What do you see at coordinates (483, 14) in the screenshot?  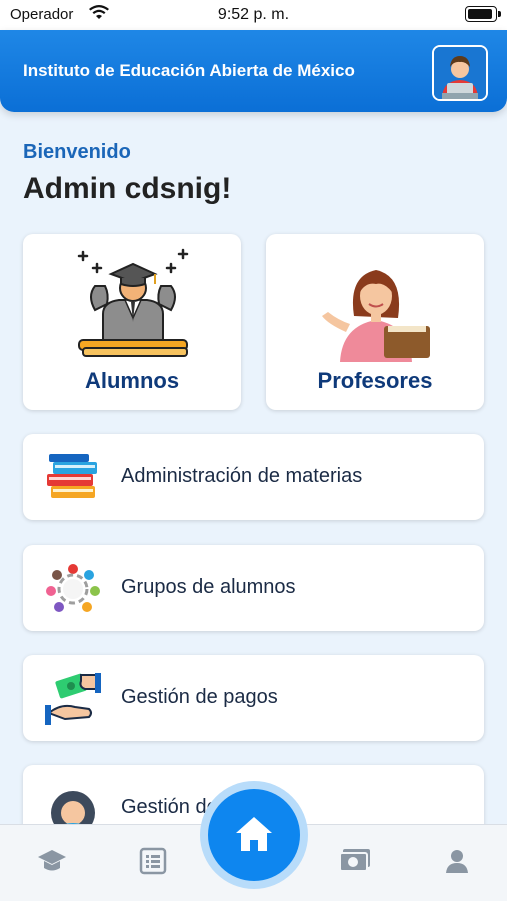 I see `battery-icon` at bounding box center [483, 14].